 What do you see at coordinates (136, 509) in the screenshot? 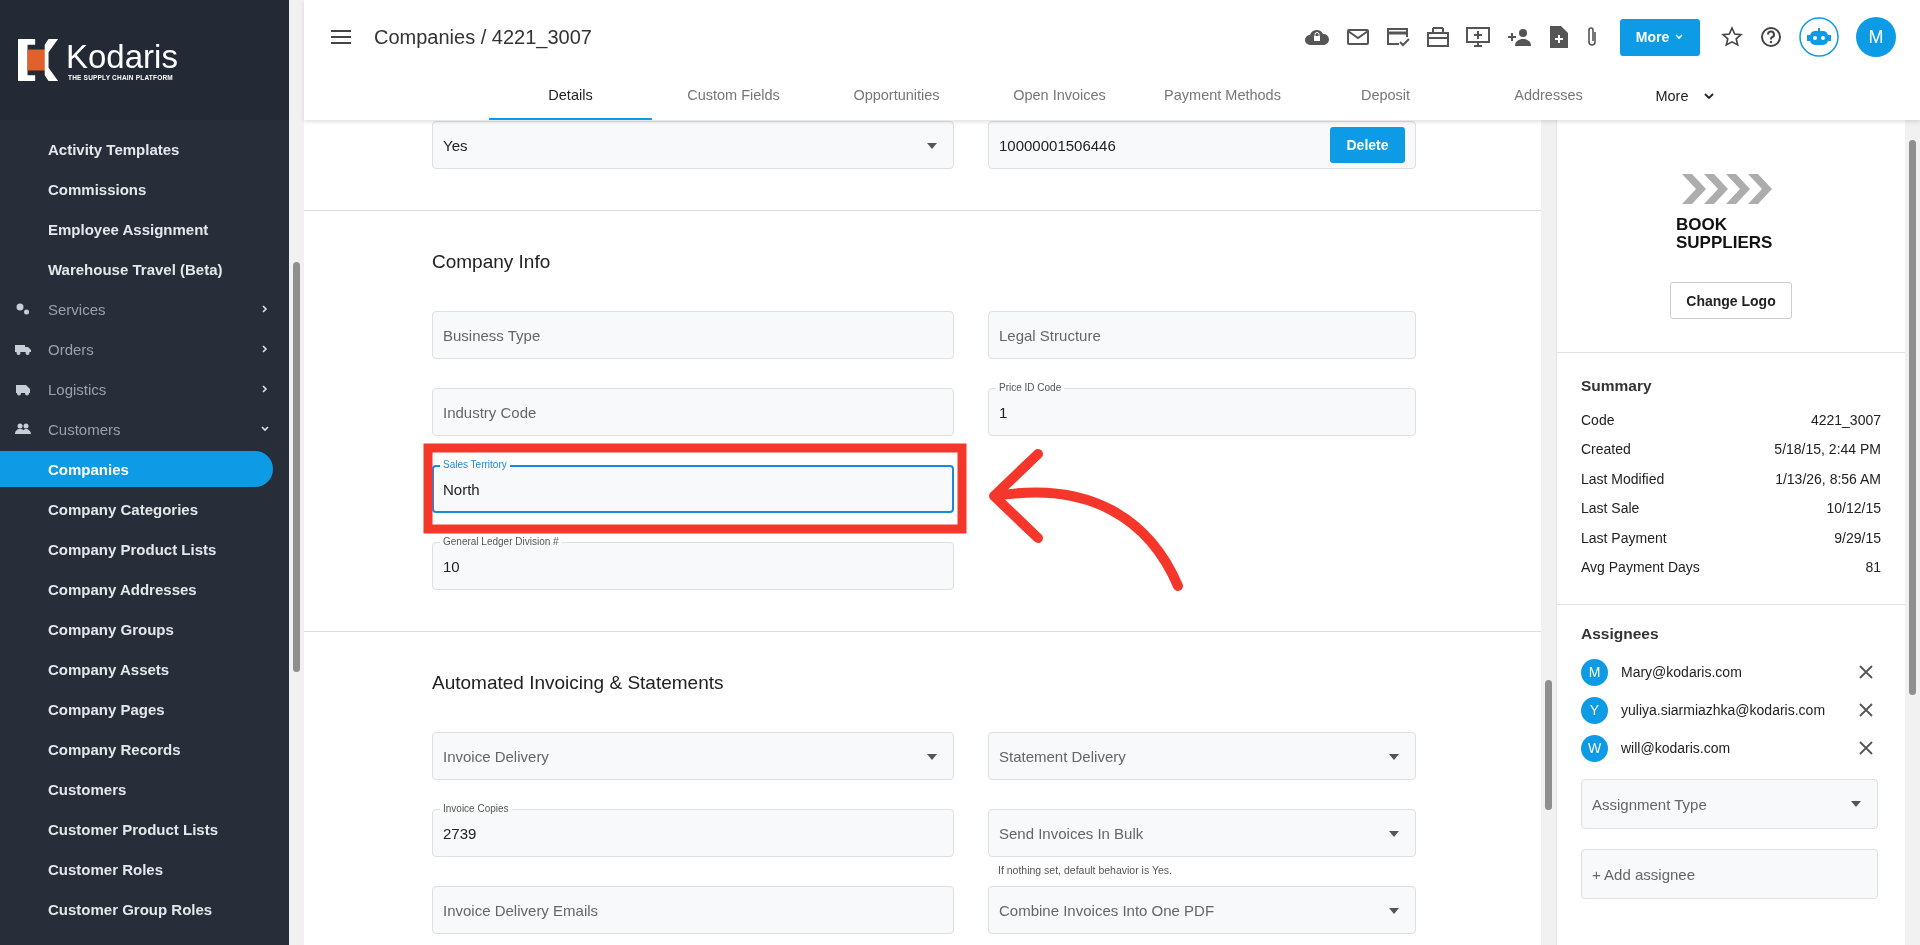
I see `sidebar-item: Company Categories` at bounding box center [136, 509].